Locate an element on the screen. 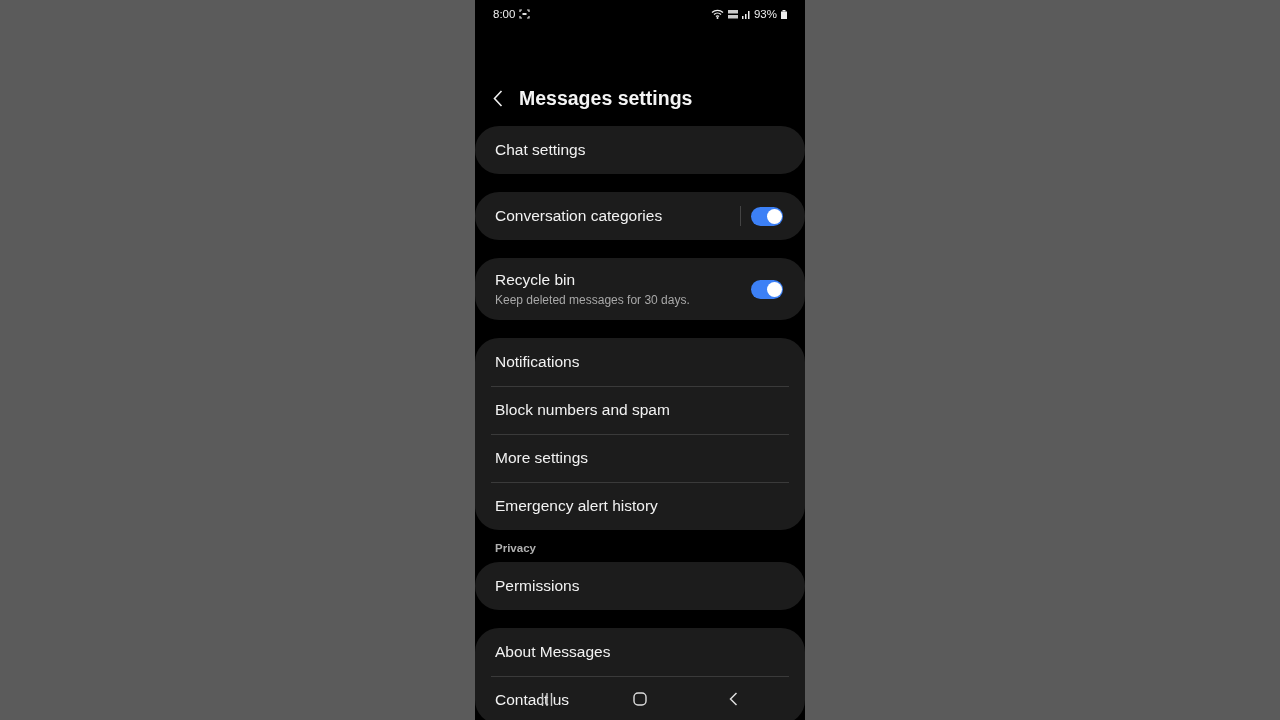 This screenshot has width=1280, height=720. setting-description: Keep deleted messages for 30 days. is located at coordinates (593, 300).